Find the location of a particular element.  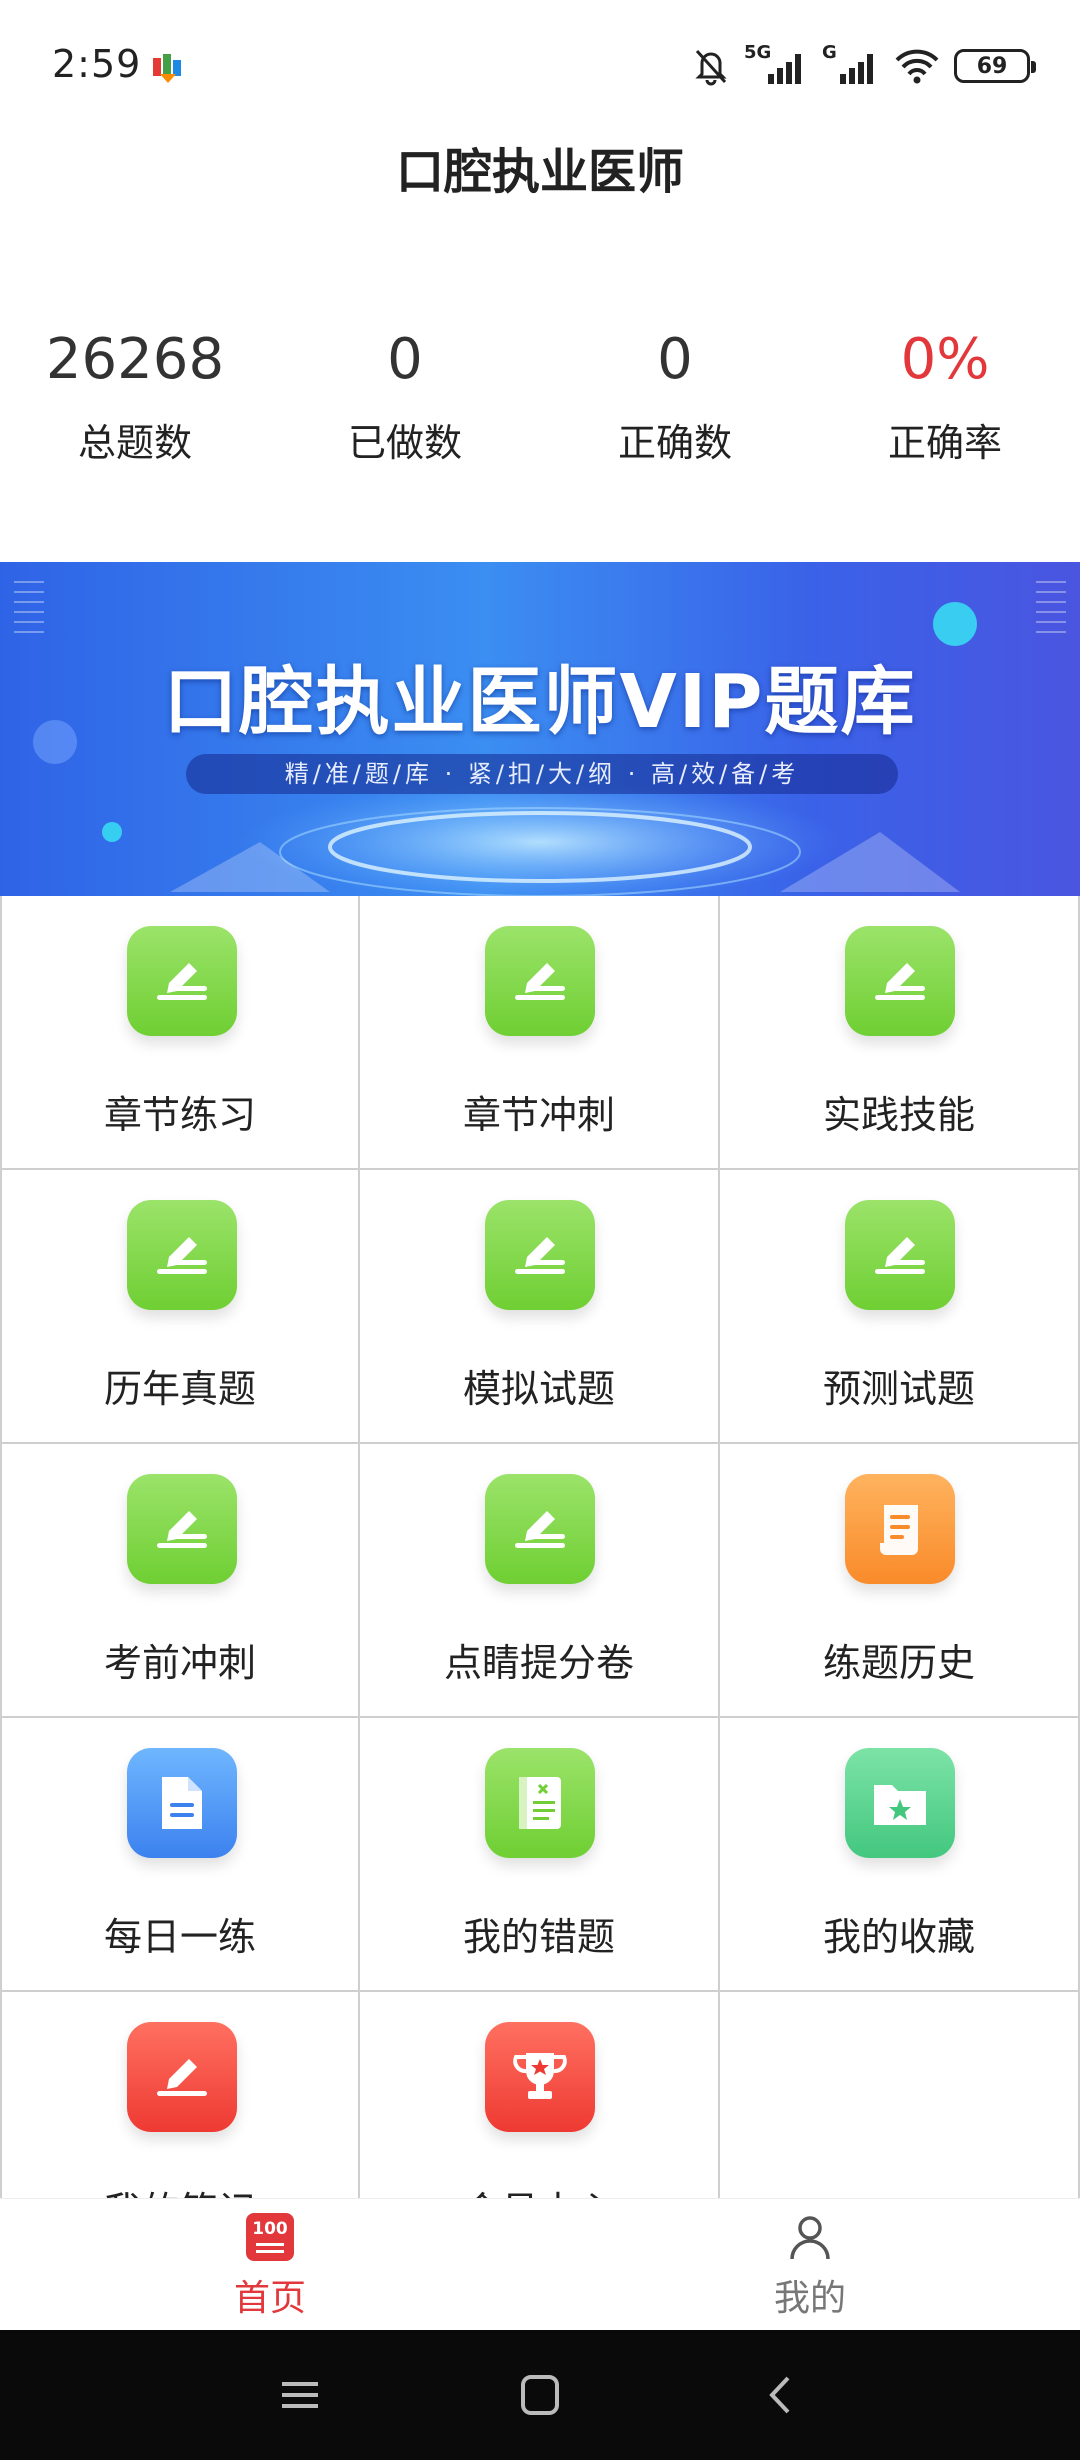

battery-icon: 69 is located at coordinates (995, 66).